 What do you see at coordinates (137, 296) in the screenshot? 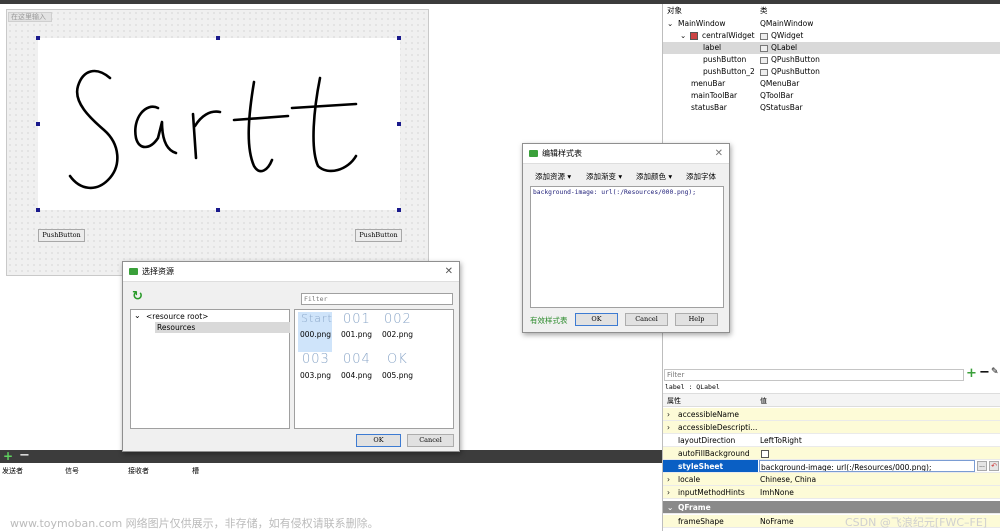
I see `reload-icon: ↻` at bounding box center [137, 296].